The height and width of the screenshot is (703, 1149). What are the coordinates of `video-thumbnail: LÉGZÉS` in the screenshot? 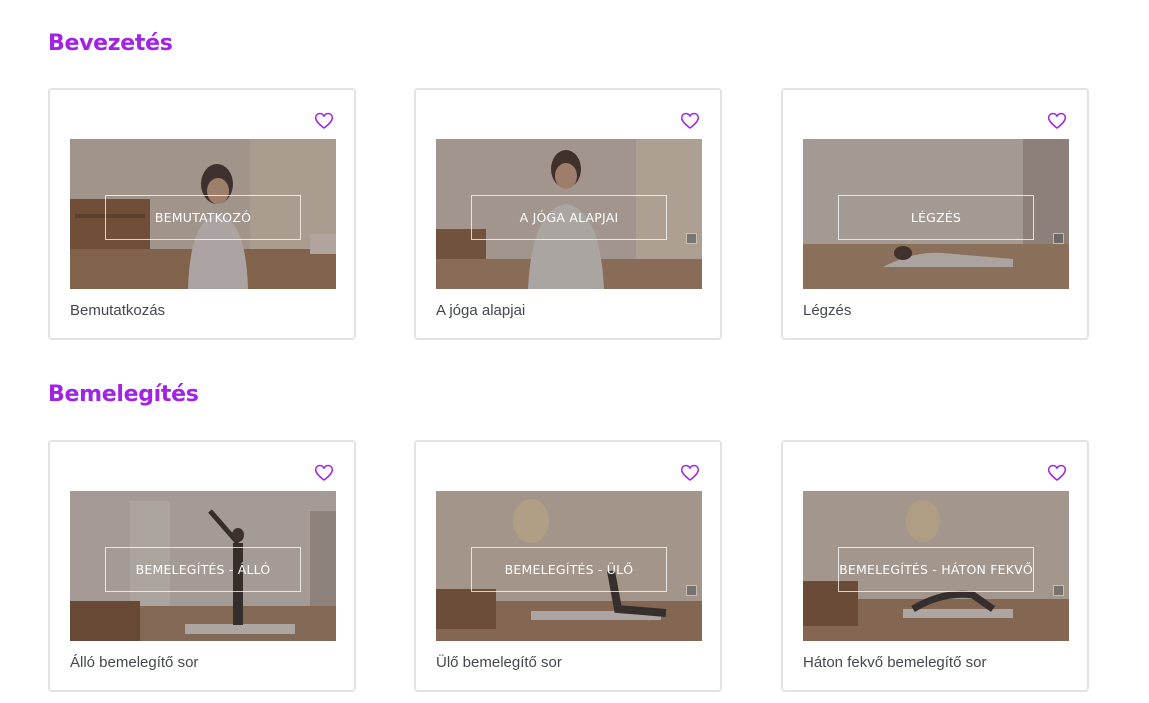 It's located at (936, 214).